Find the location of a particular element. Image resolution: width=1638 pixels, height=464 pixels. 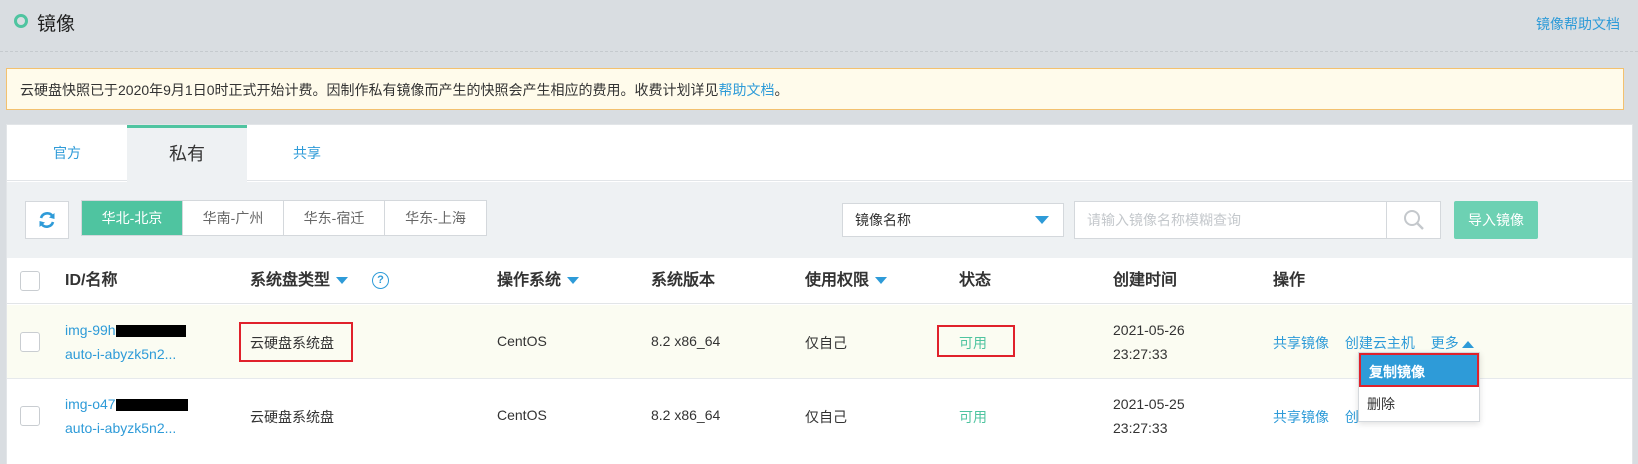

actions-cell: 共享镜像 创 is located at coordinates (1316, 417).